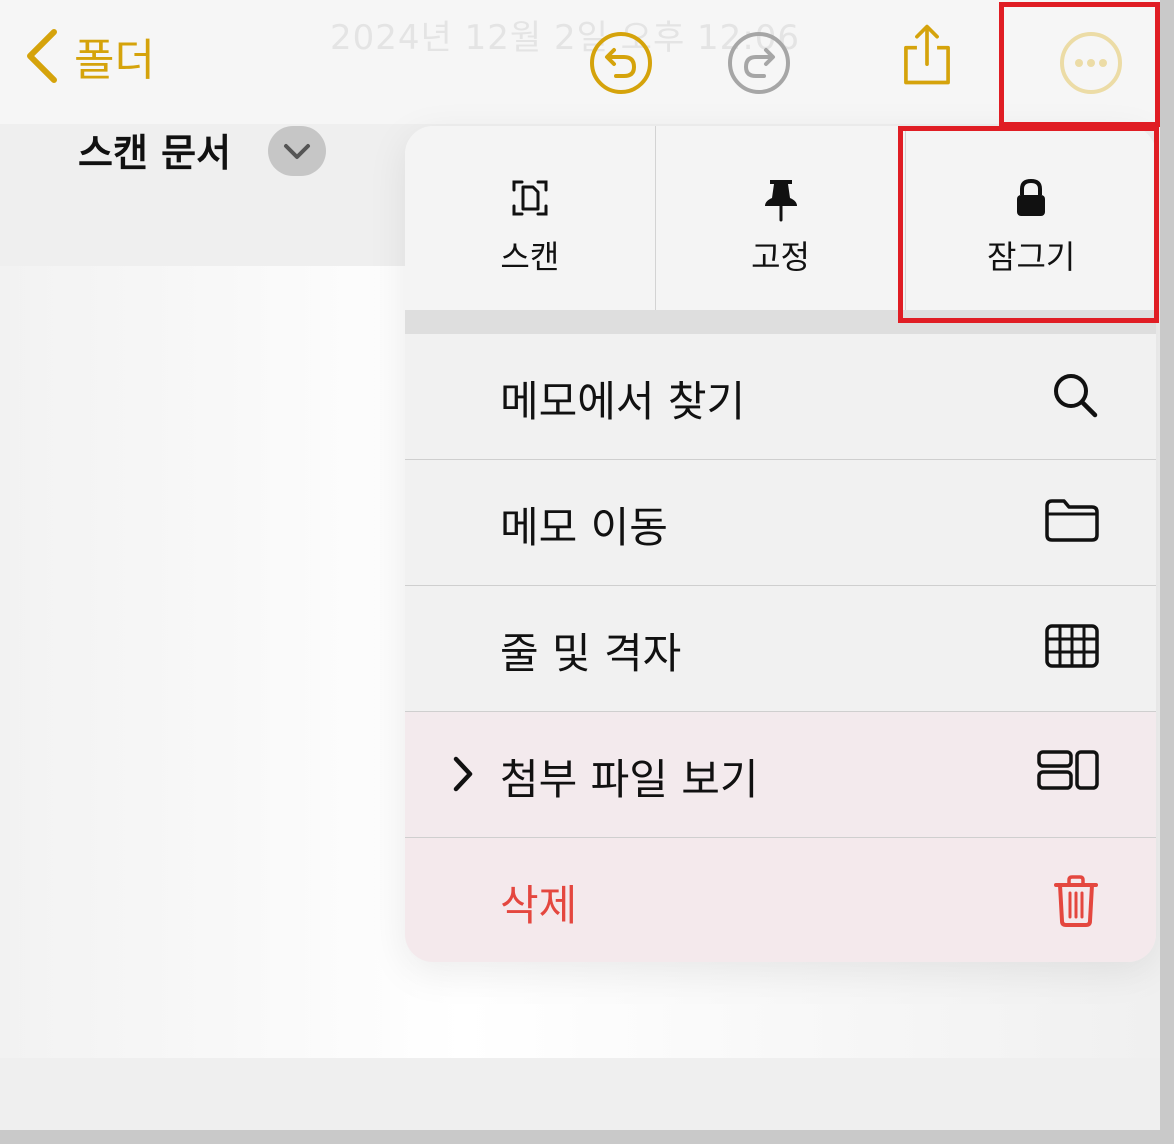  I want to click on top-toolbar: 2024년 12월 2일 오후 12:06 폴더, so click(580, 62).